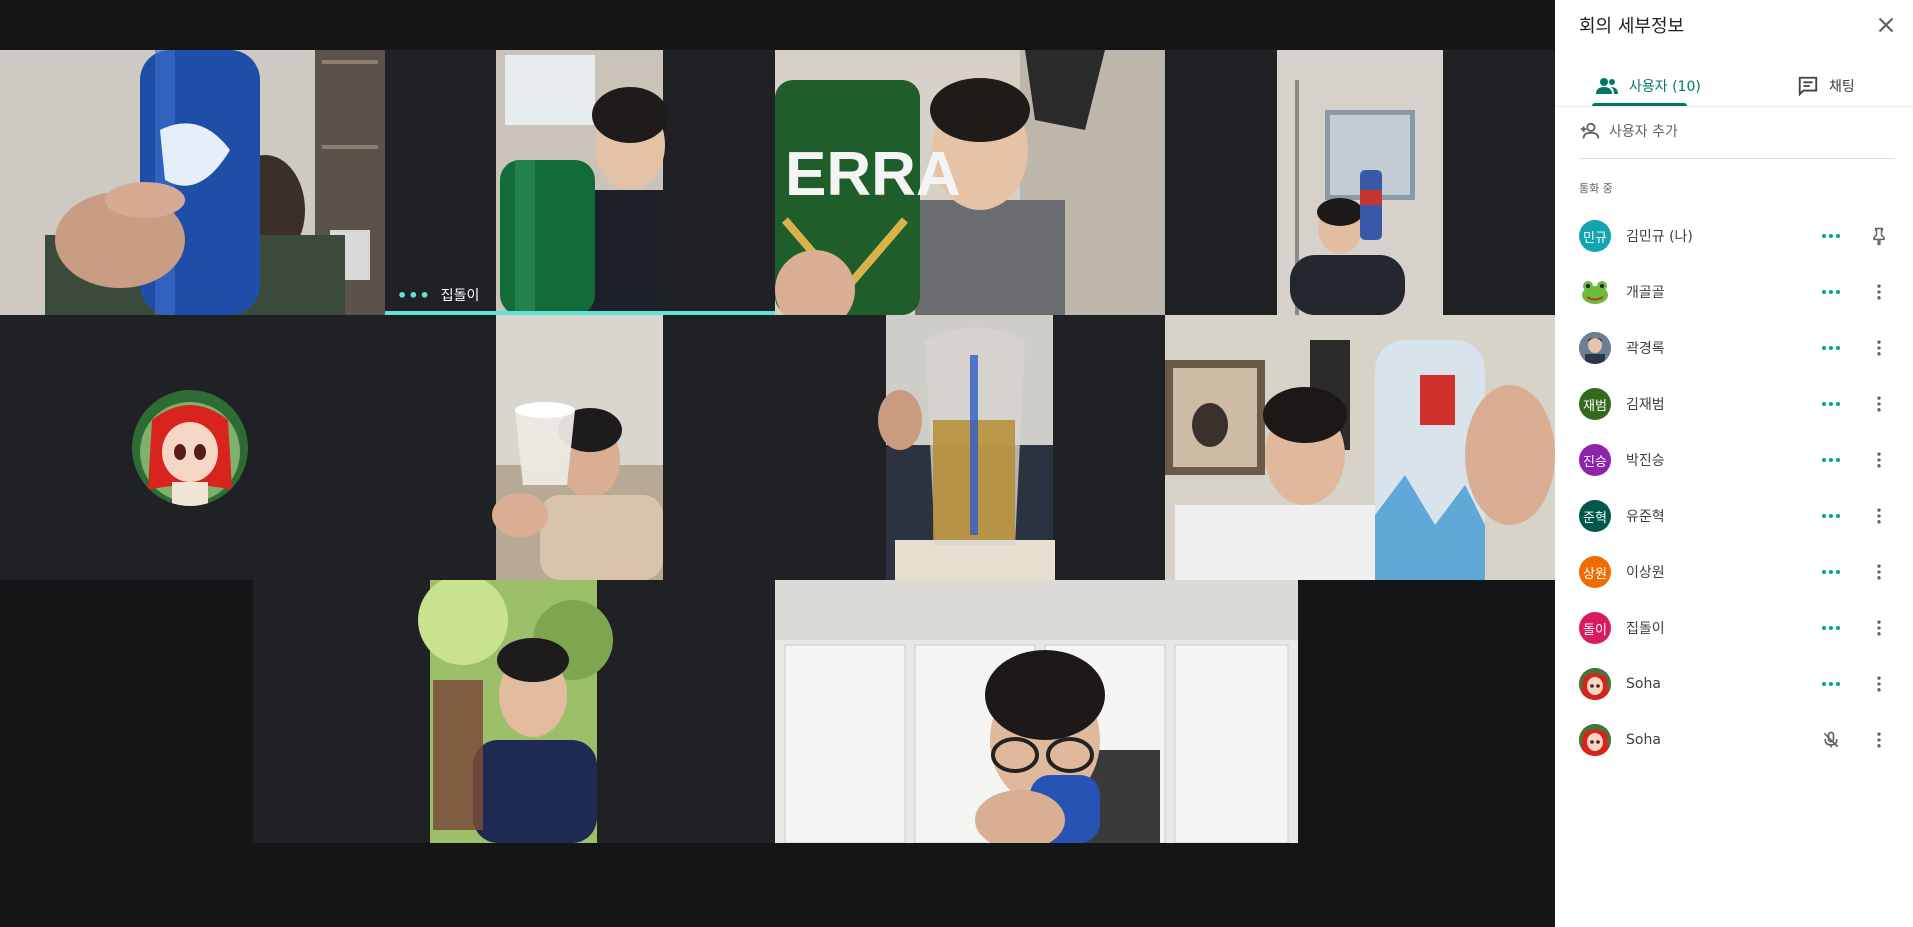 This screenshot has width=1913, height=927. I want to click on avatar: 진승, so click(1595, 460).